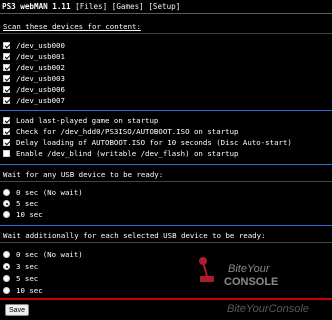 Image resolution: width=332 pixels, height=320 pixels. What do you see at coordinates (6, 131) in the screenshot?
I see `check-autoboot-checkbox` at bounding box center [6, 131].